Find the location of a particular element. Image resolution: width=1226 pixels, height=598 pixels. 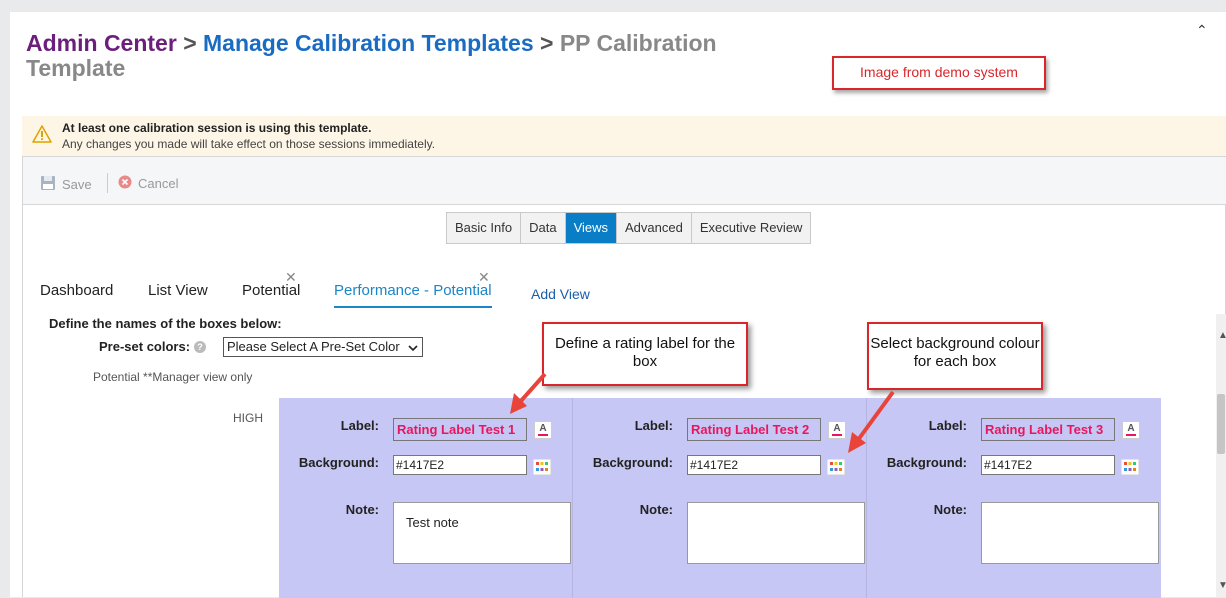

save-button: Save is located at coordinates (66, 184).